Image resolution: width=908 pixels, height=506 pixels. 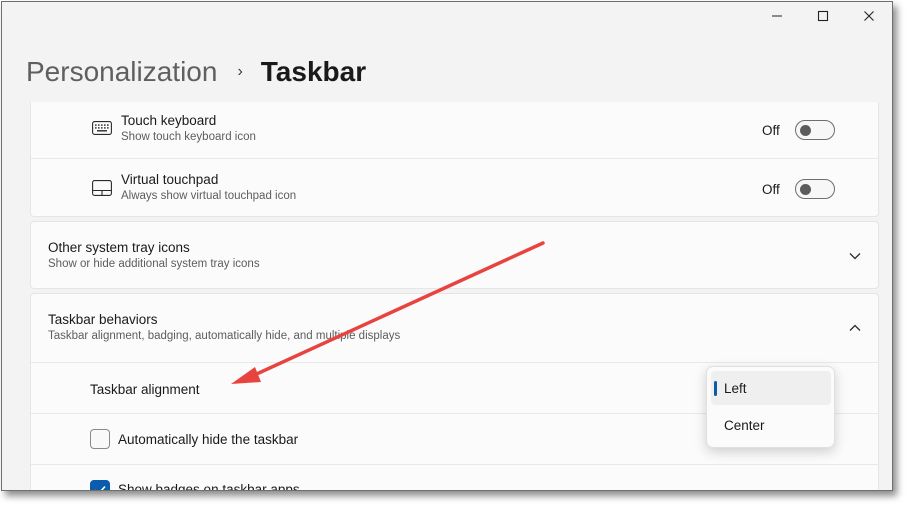 What do you see at coordinates (188, 137) in the screenshot?
I see `touch-keyboard-description: Show touch keyboard icon` at bounding box center [188, 137].